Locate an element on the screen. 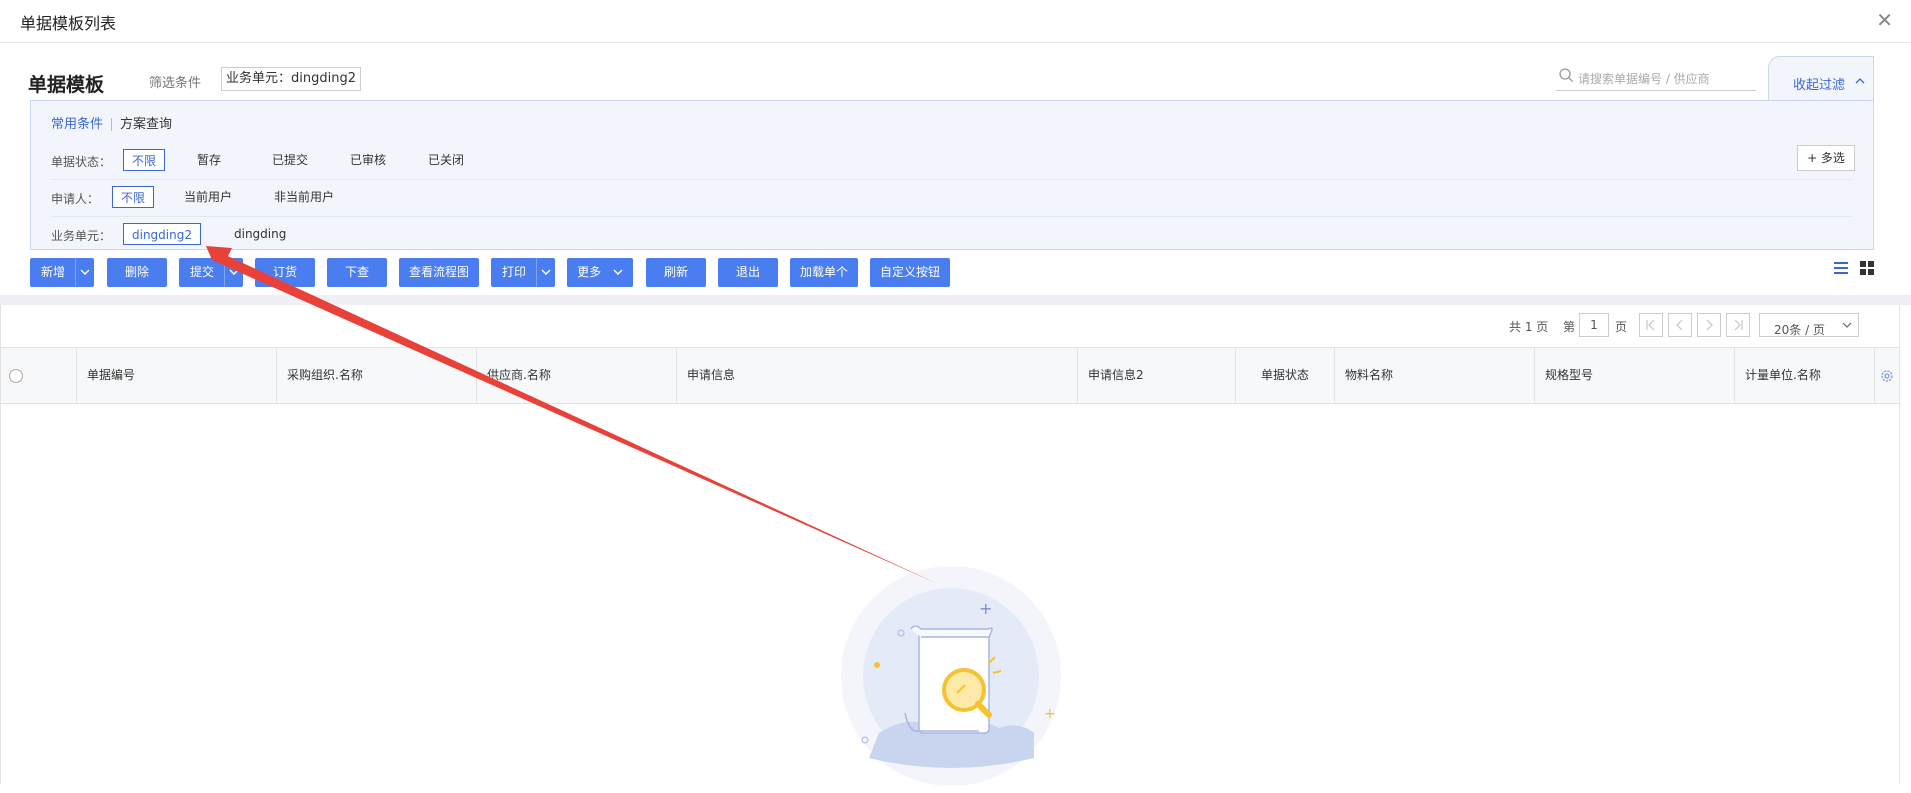  filter-option: 已审核 is located at coordinates (368, 160).